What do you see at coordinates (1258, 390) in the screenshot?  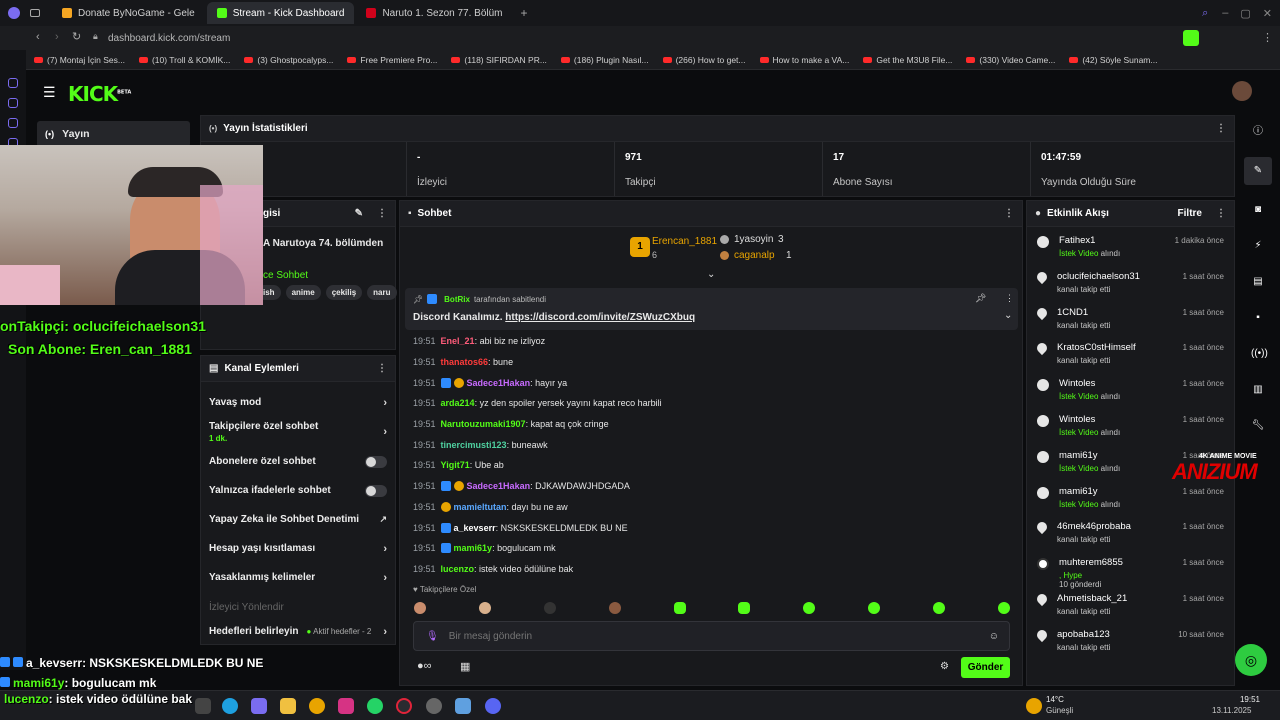 I see `layout-icon: ▥` at bounding box center [1258, 390].